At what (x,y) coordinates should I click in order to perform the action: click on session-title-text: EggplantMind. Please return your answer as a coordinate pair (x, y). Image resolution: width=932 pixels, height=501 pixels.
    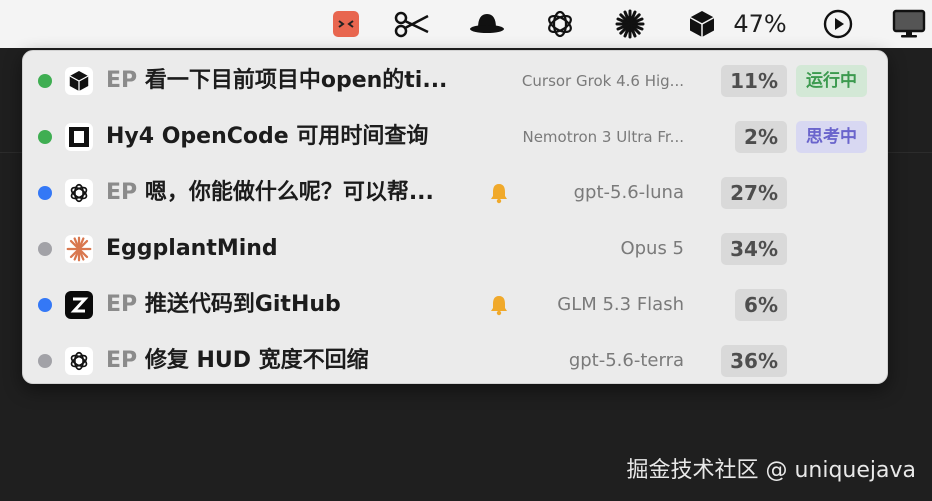
    Looking at the image, I should click on (192, 248).